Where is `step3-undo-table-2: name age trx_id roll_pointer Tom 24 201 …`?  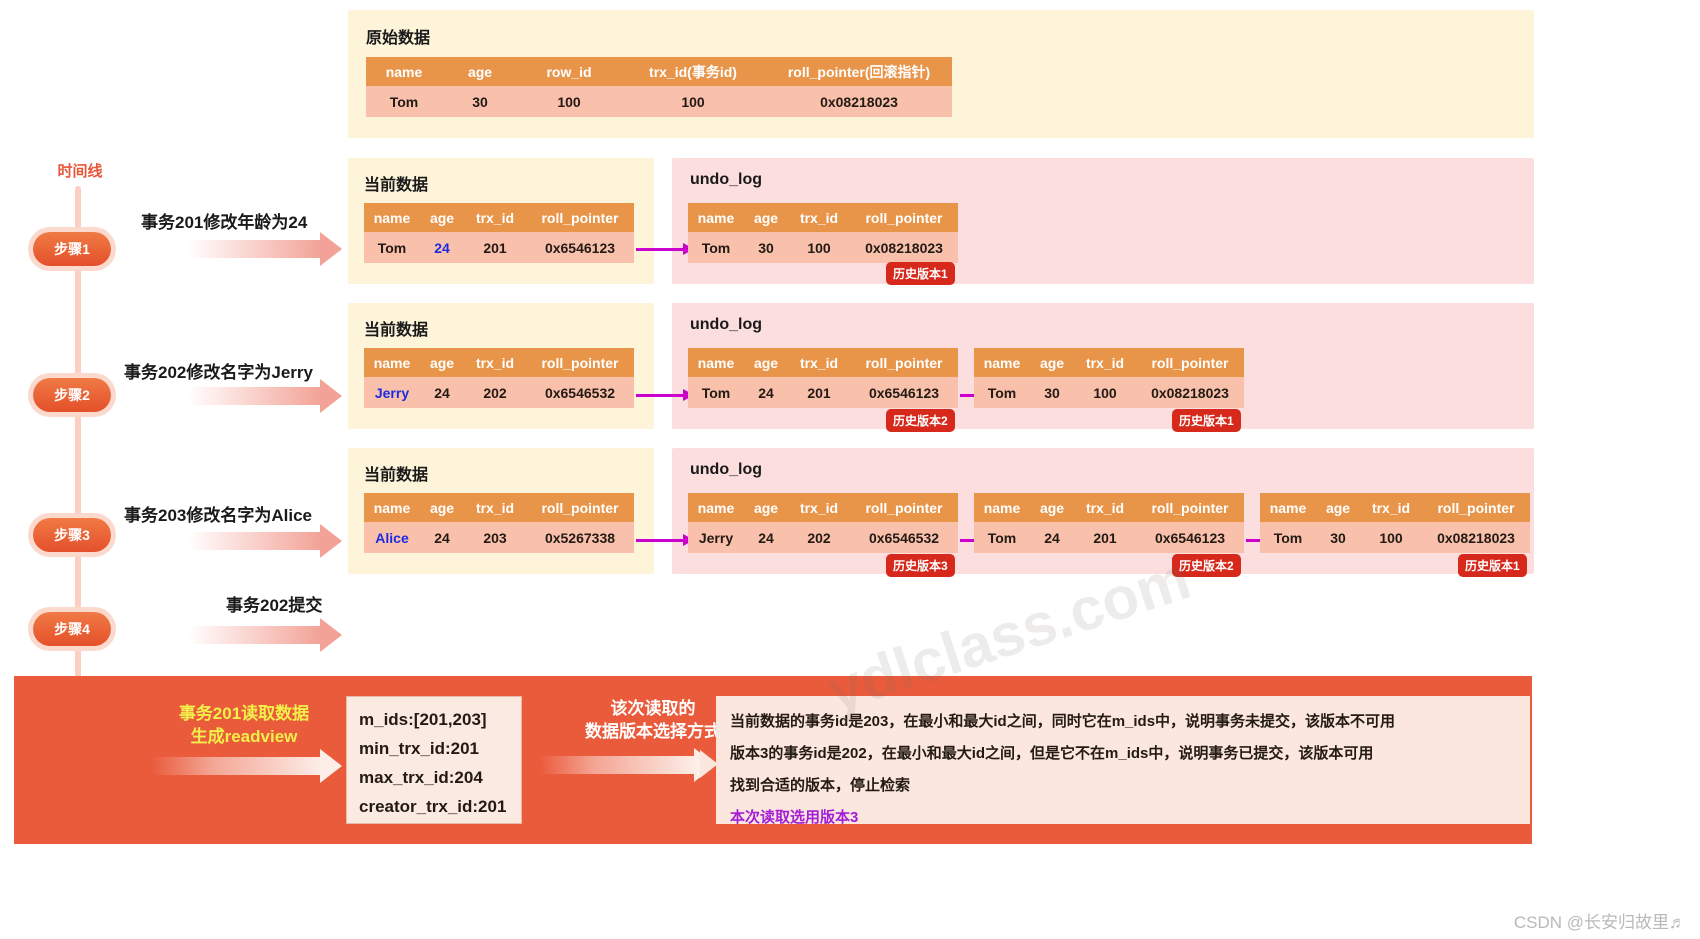
step3-undo-table-2: name age trx_id roll_pointer Tom 24 201 … is located at coordinates (1109, 523).